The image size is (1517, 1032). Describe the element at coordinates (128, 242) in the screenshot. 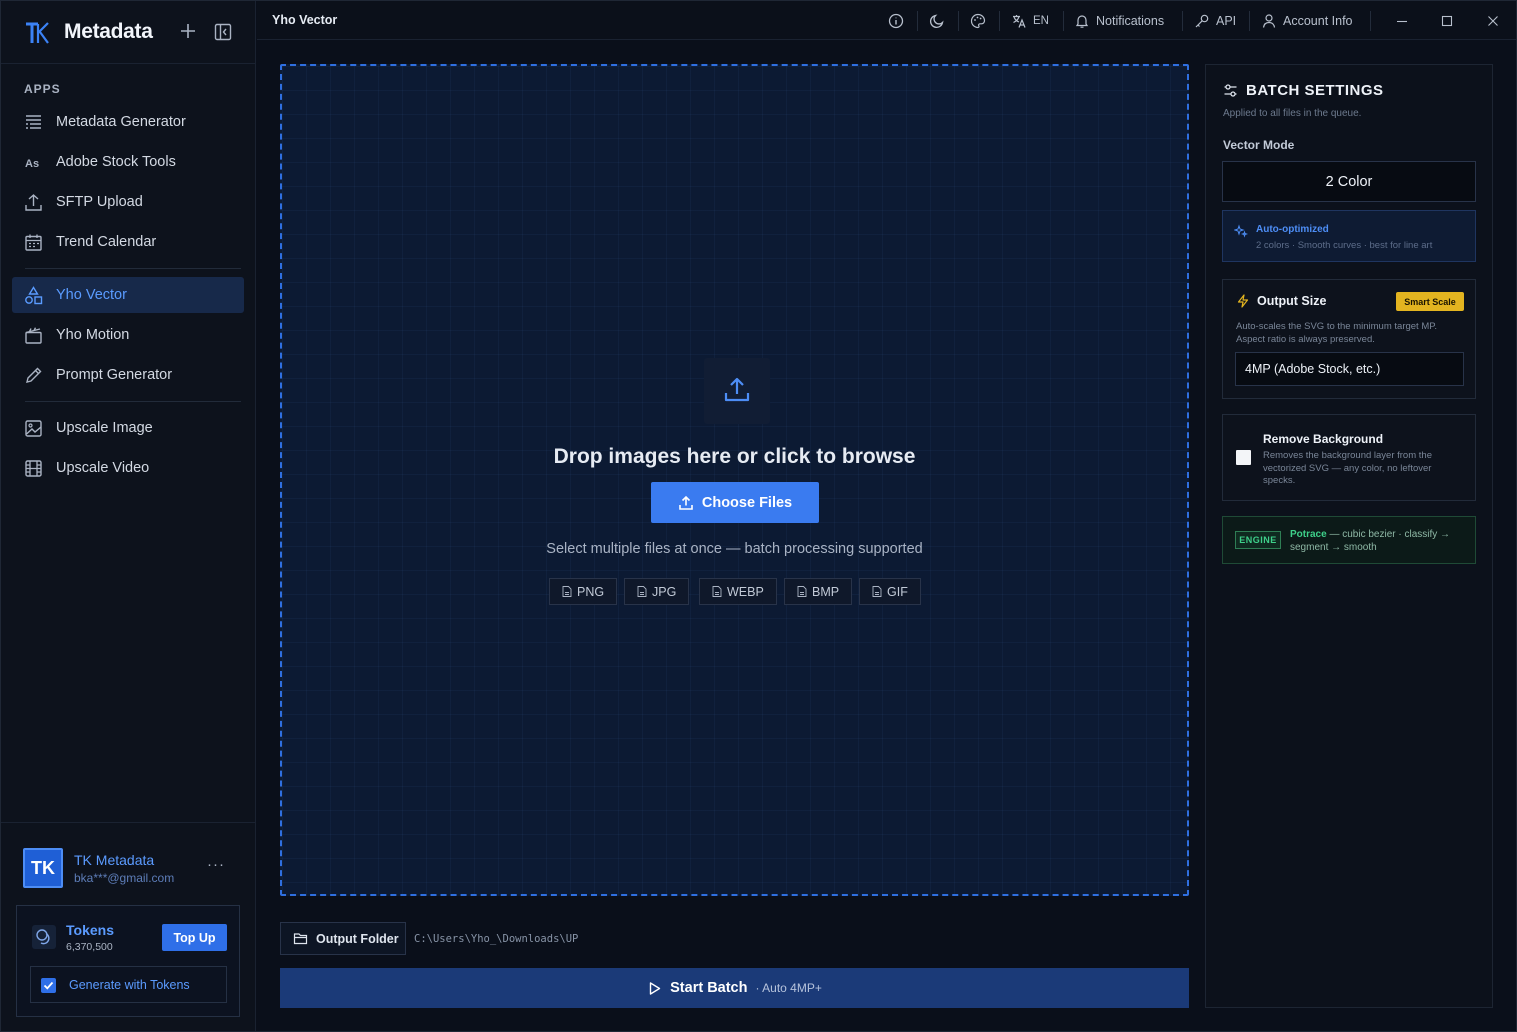

I see `sidebar-item-trend-calendar: Trend Calendar` at that location.